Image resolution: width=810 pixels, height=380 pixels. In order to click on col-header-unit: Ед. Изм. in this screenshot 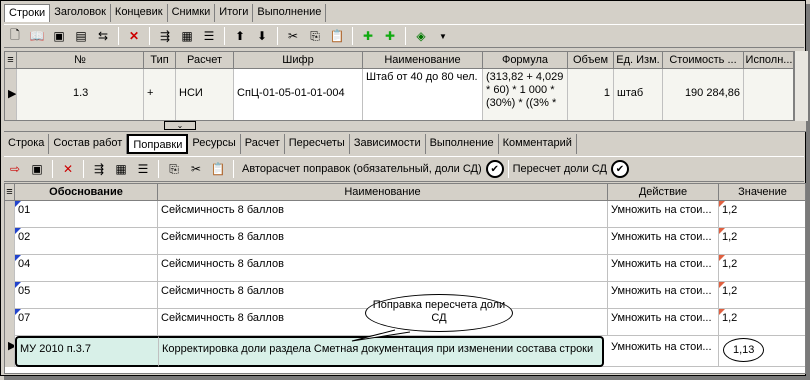, I will do `click(638, 60)`.